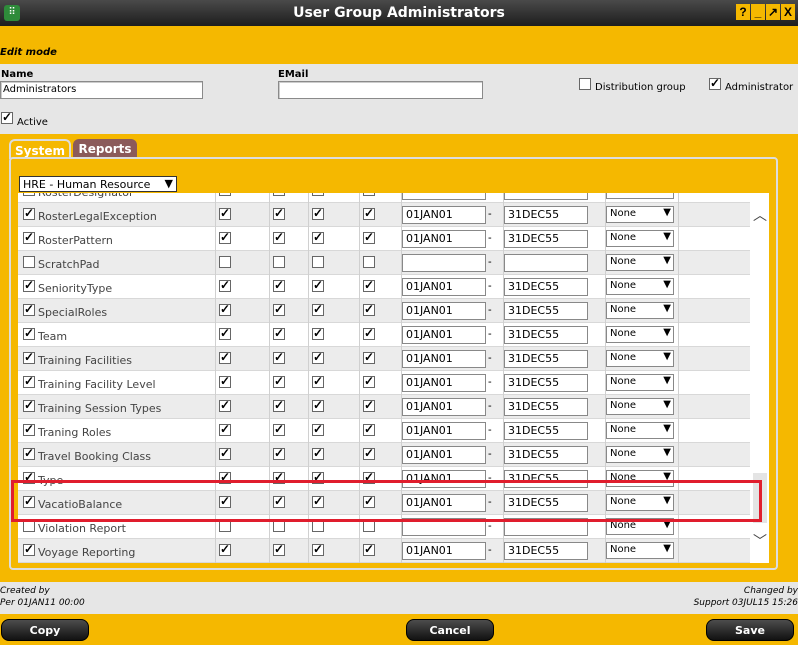  What do you see at coordinates (760, 541) in the screenshot?
I see `scroll-down-icon: ﹀` at bounding box center [760, 541].